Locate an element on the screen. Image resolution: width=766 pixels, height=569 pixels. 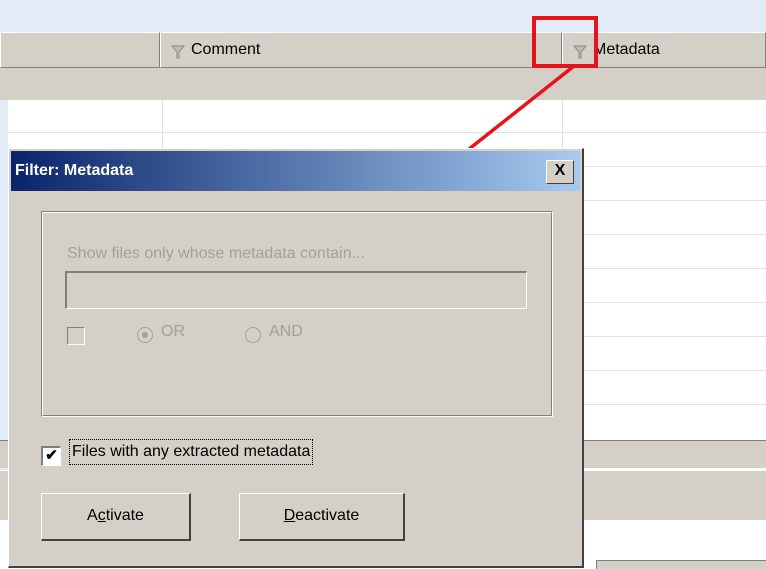
deactivate-button: Deactivate is located at coordinates (322, 517).